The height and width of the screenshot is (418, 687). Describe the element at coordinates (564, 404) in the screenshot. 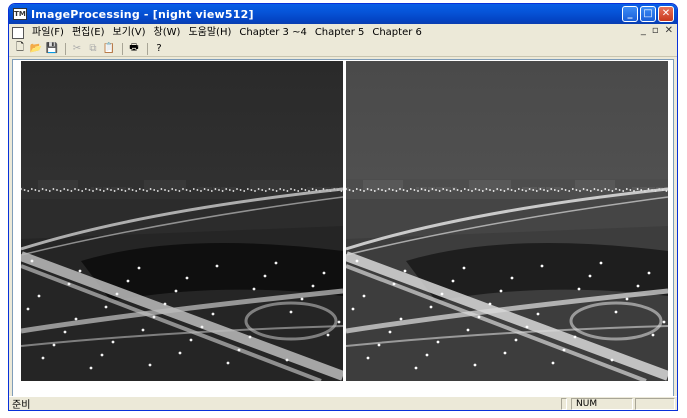

I see `status-pane-empty` at that location.